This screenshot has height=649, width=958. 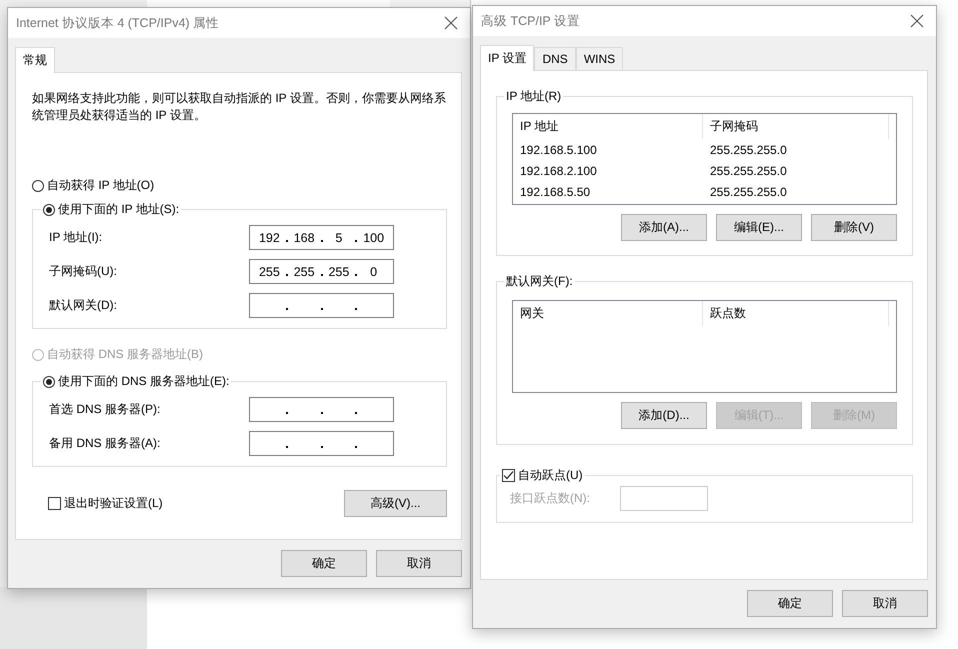 What do you see at coordinates (104, 409) in the screenshot?
I see `field-label: 首选 DNS 服务器(P):` at bounding box center [104, 409].